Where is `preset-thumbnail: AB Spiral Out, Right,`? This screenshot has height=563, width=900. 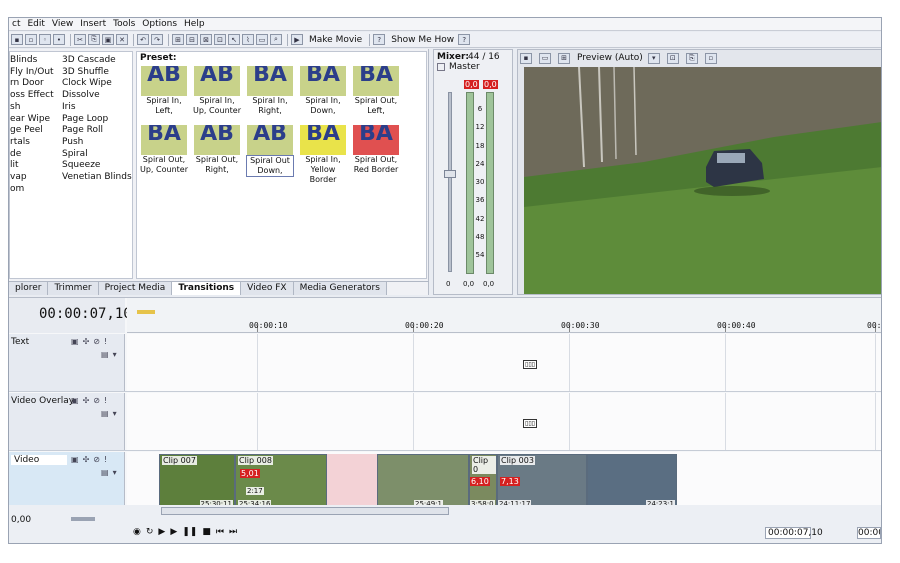 preset-thumbnail: AB Spiral Out, Right, is located at coordinates (217, 153).